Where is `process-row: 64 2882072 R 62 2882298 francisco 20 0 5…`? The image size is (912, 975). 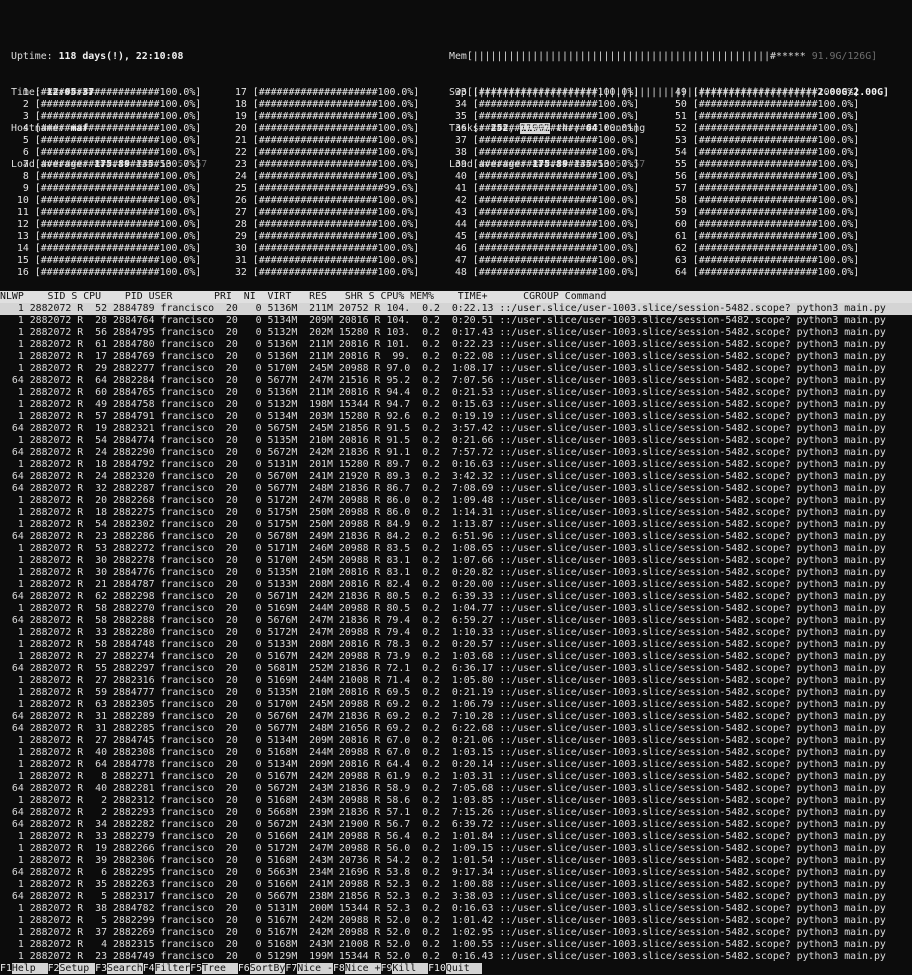
process-row: 64 2882072 R 62 2882298 francisco 20 0 5… is located at coordinates (456, 597).